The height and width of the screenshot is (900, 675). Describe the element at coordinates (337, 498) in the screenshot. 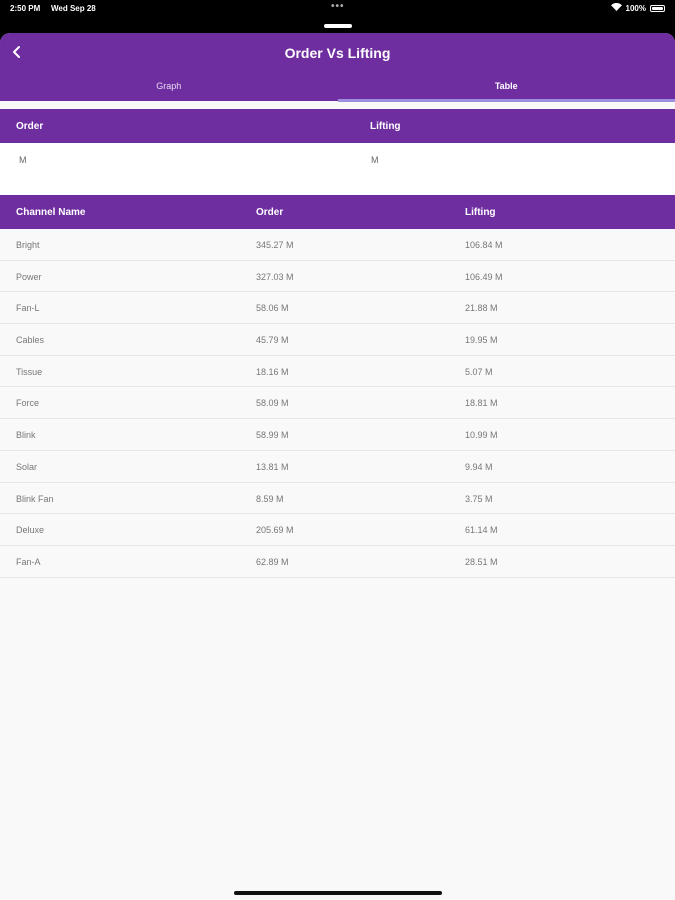

I see `table-row: Blink Fan 8.59 M 3.75 M` at that location.